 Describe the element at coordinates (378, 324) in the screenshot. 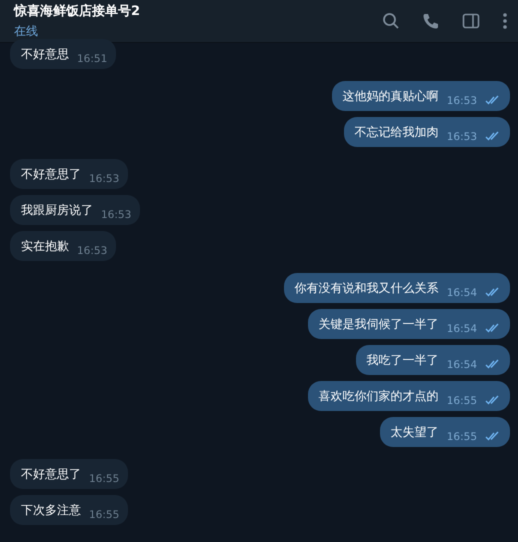

I see `message-text: 关键是我伺候了一半了` at that location.